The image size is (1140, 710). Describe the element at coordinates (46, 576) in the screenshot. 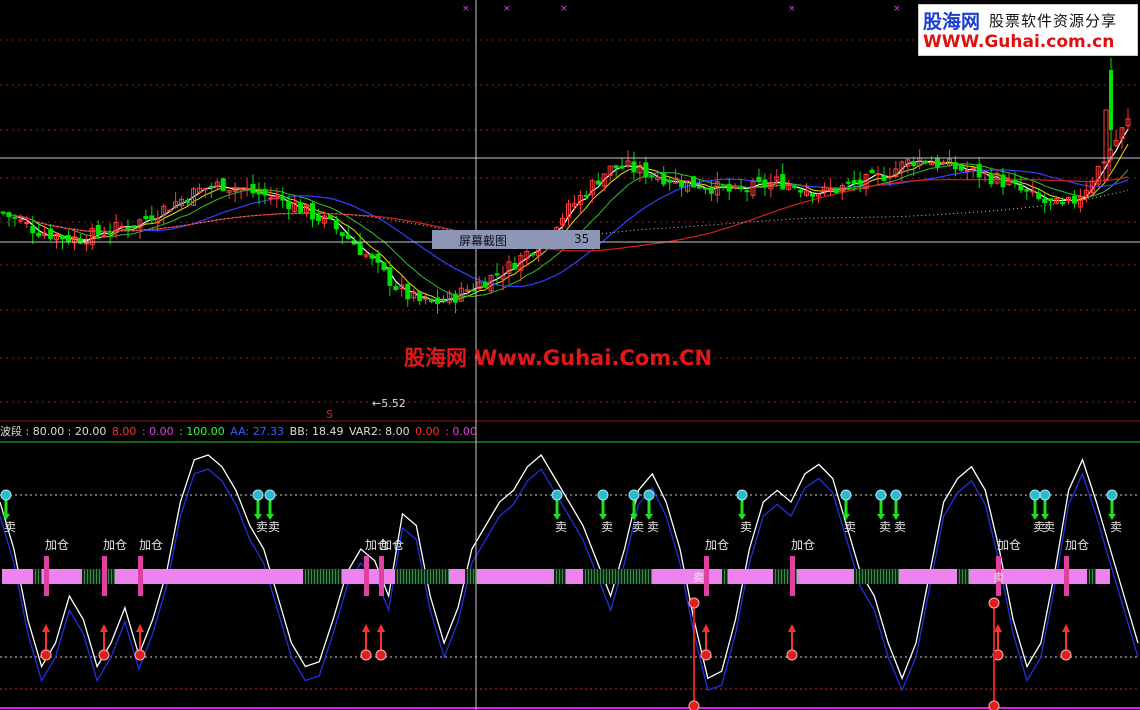

I see `add-position-bar` at that location.